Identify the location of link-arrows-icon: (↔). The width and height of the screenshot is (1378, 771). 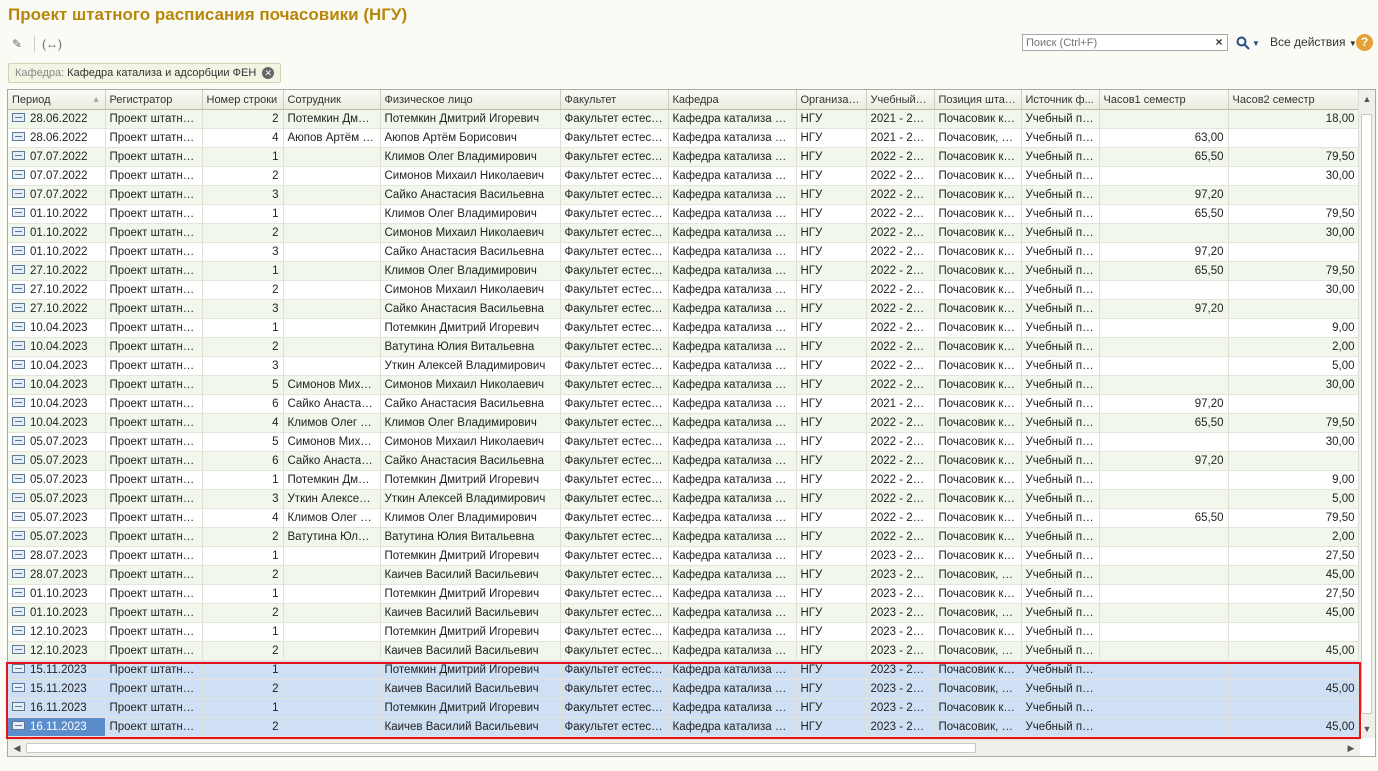
(52, 44).